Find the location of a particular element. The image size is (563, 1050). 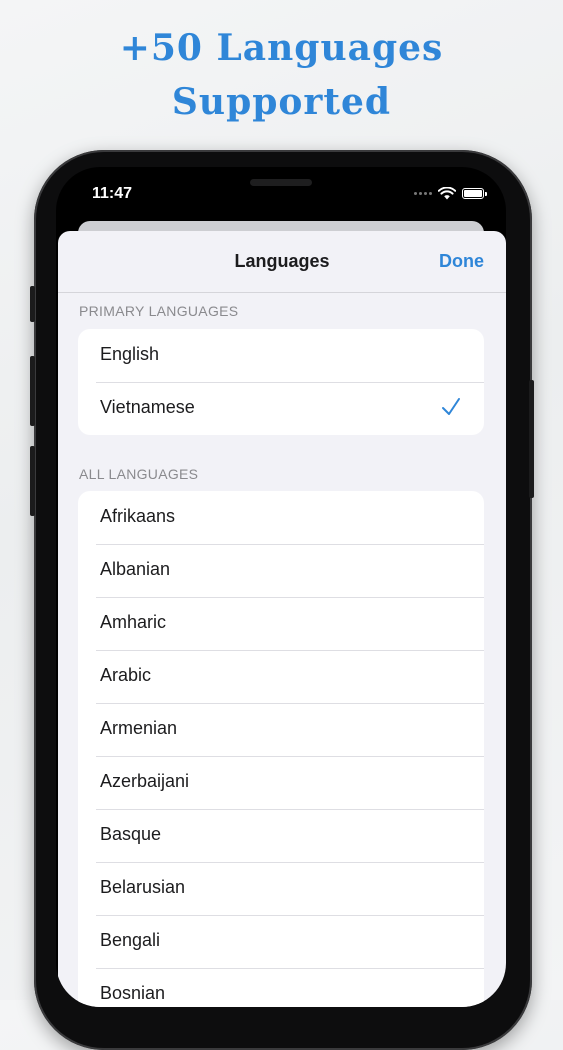

phone-volume-down is located at coordinates (32, 481).